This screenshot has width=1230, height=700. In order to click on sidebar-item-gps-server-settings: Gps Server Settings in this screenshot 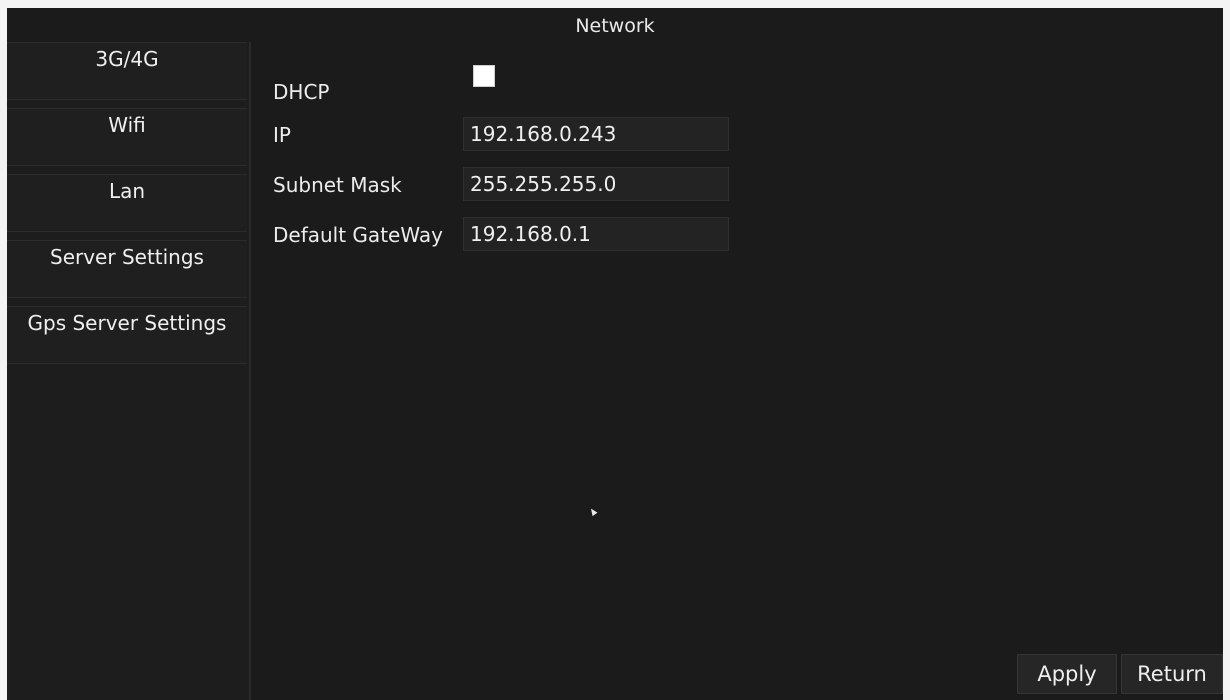, I will do `click(127, 335)`.